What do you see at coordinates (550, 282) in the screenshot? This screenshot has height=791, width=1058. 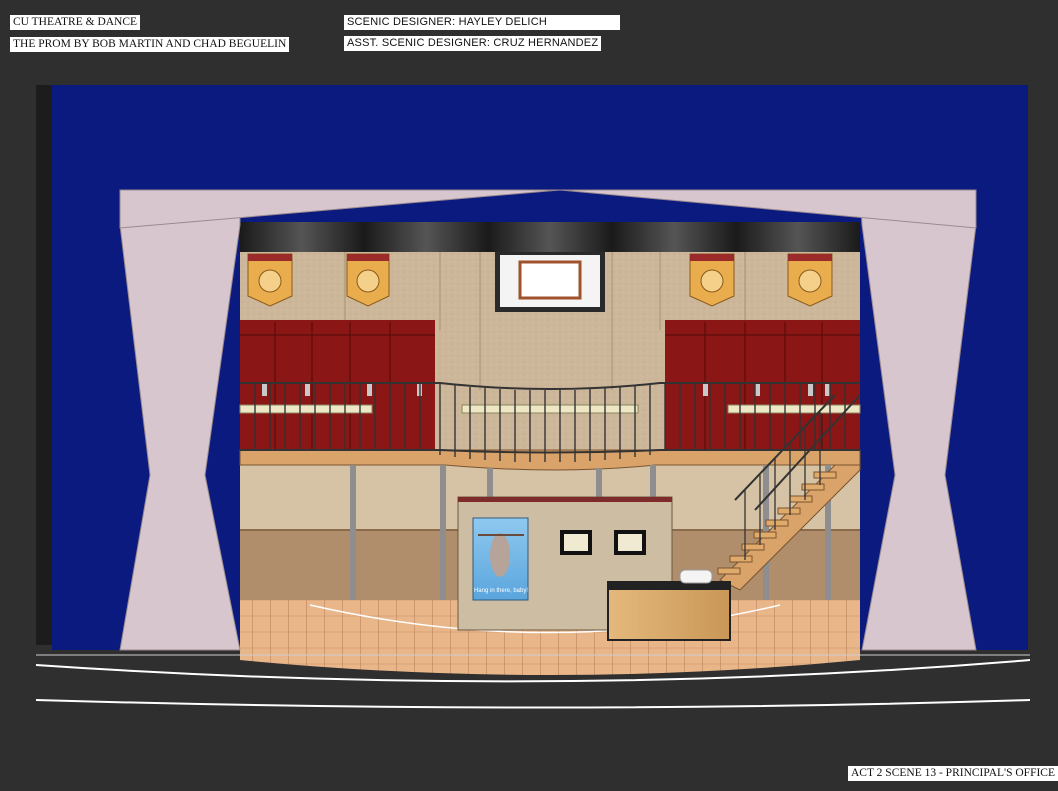 I see `upper-frame` at bounding box center [550, 282].